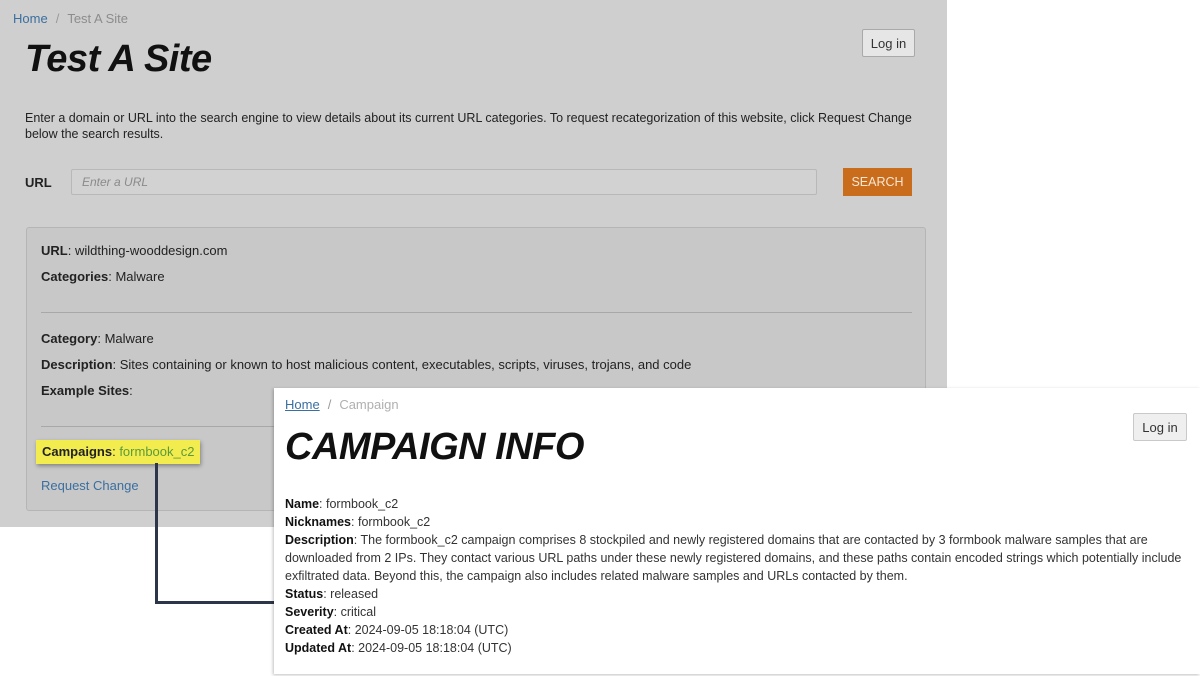  I want to click on result-description-key: Description, so click(77, 364).